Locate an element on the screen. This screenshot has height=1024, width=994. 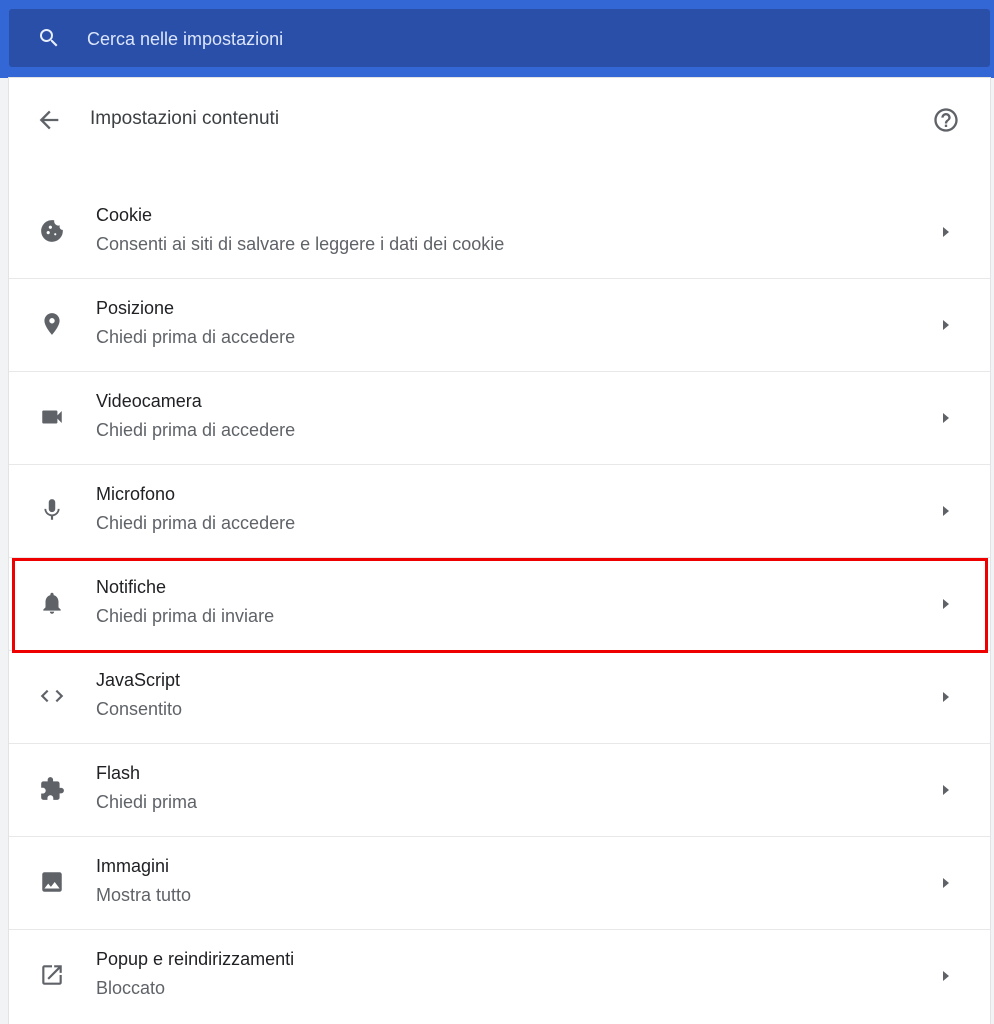
setting-row-javascript: JavaScript Consentito is located at coordinates (499, 697).